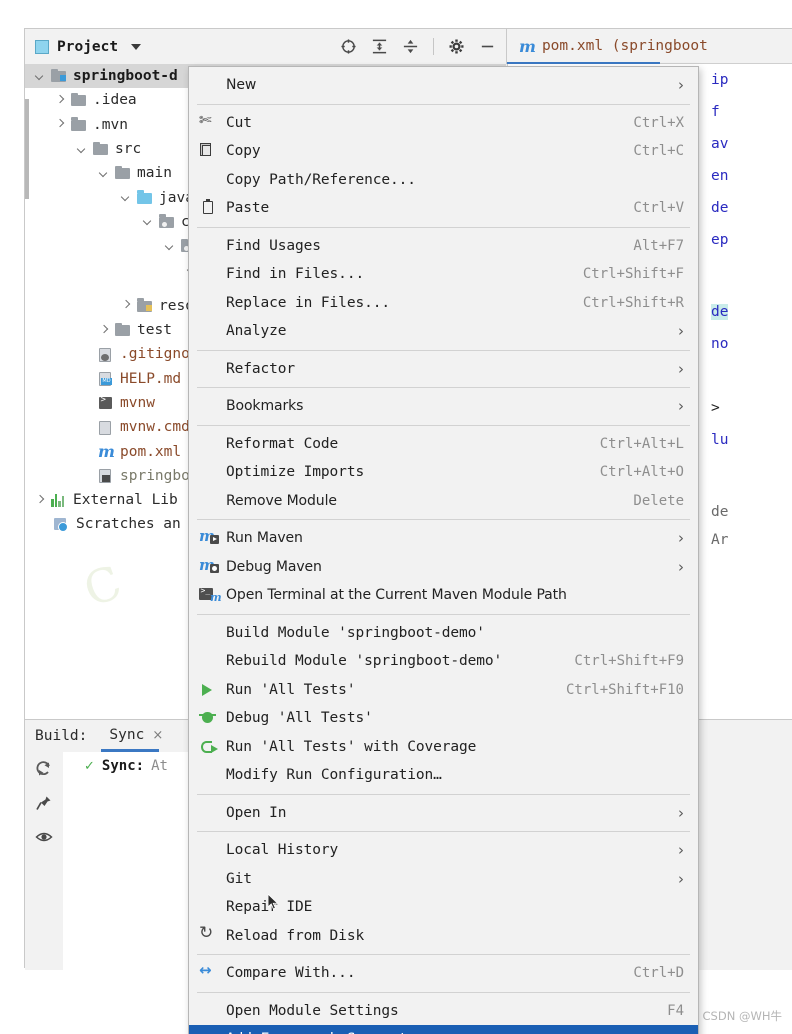  What do you see at coordinates (106, 476) in the screenshot?
I see `iml-file-icon` at bounding box center [106, 476].